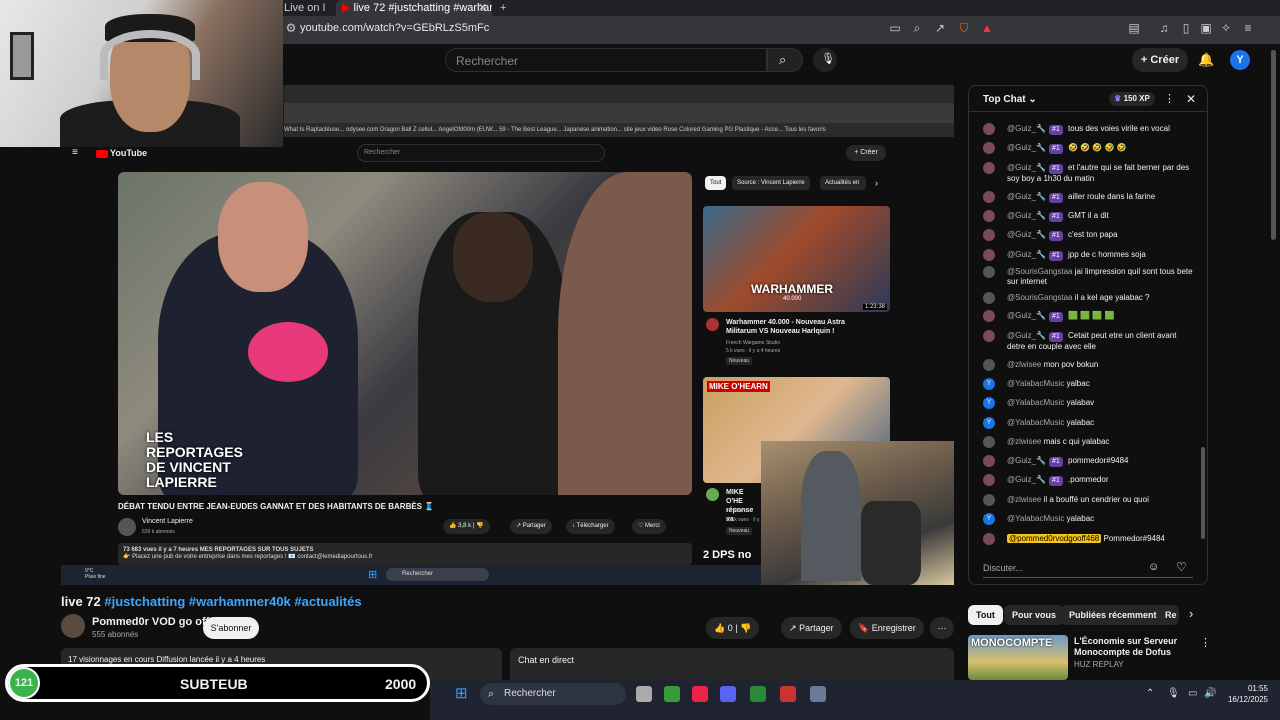 Image resolution: width=1280 pixels, height=720 pixels. I want to click on new-tab-icon: +, so click(505, 8).